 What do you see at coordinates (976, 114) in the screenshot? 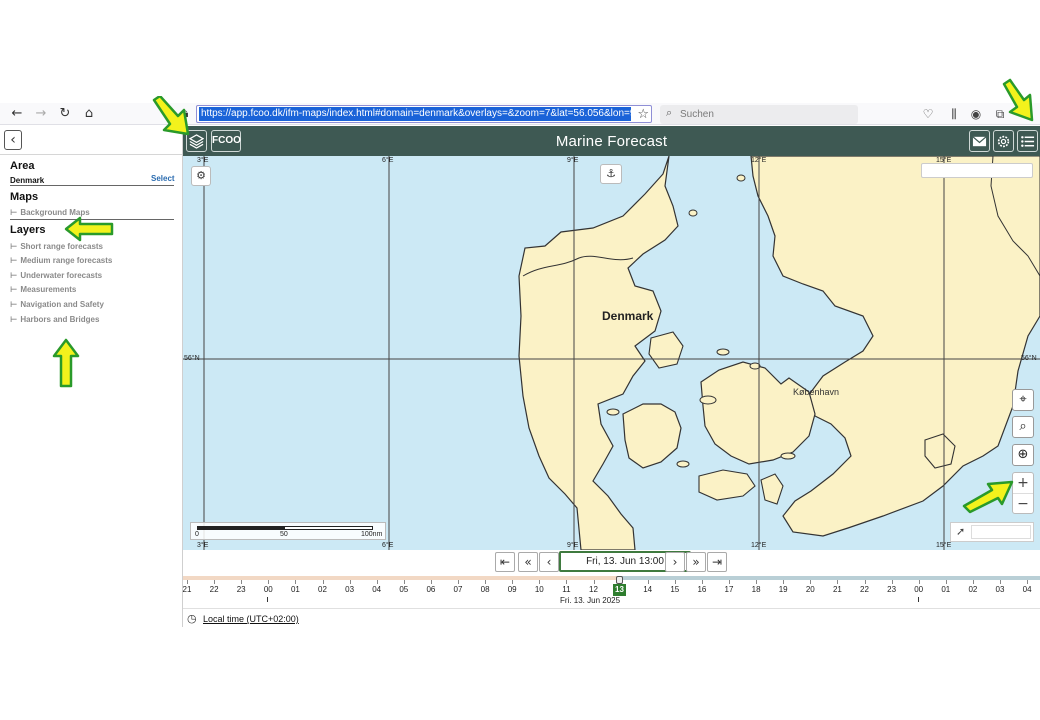
I see `account-icon: ◉` at bounding box center [976, 114].